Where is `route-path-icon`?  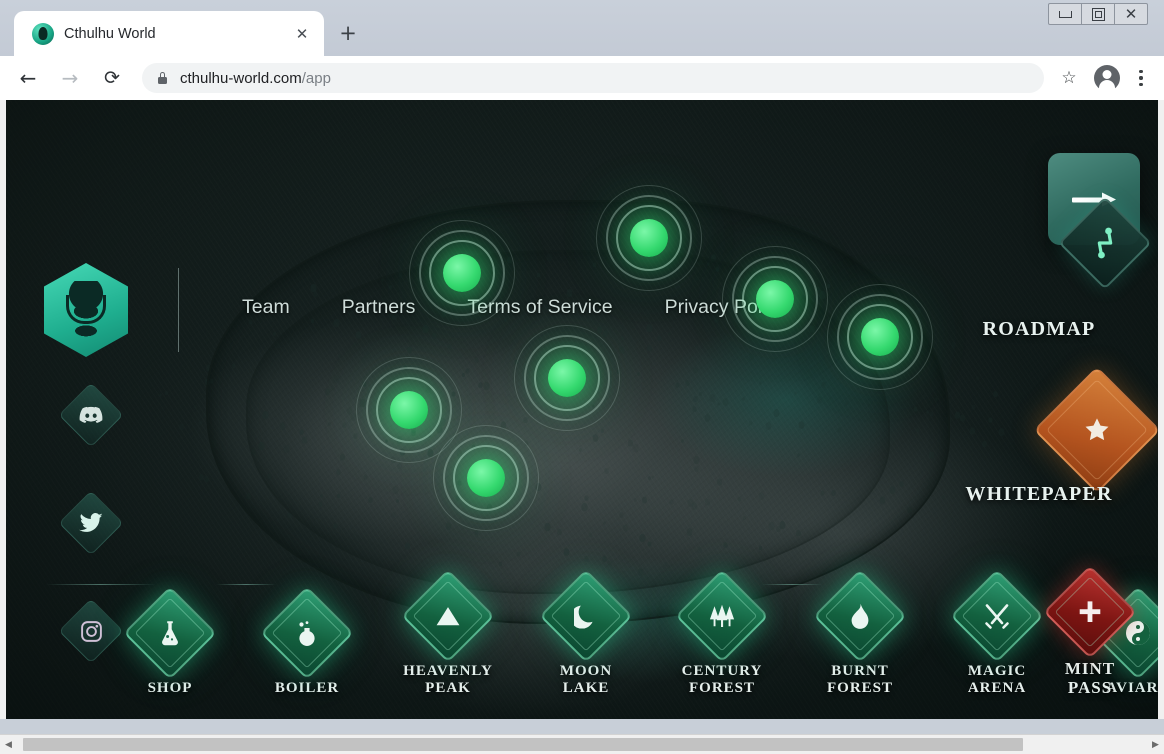 route-path-icon is located at coordinates (1105, 243).